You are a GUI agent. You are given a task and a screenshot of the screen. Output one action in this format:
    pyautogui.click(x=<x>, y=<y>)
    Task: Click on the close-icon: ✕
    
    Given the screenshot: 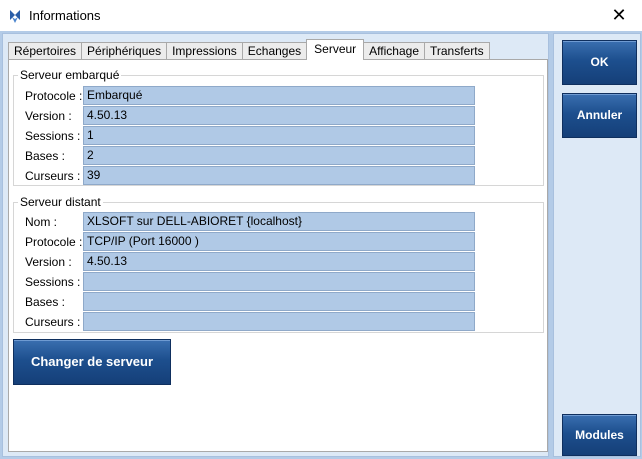 What is the action you would take?
    pyautogui.click(x=619, y=15)
    